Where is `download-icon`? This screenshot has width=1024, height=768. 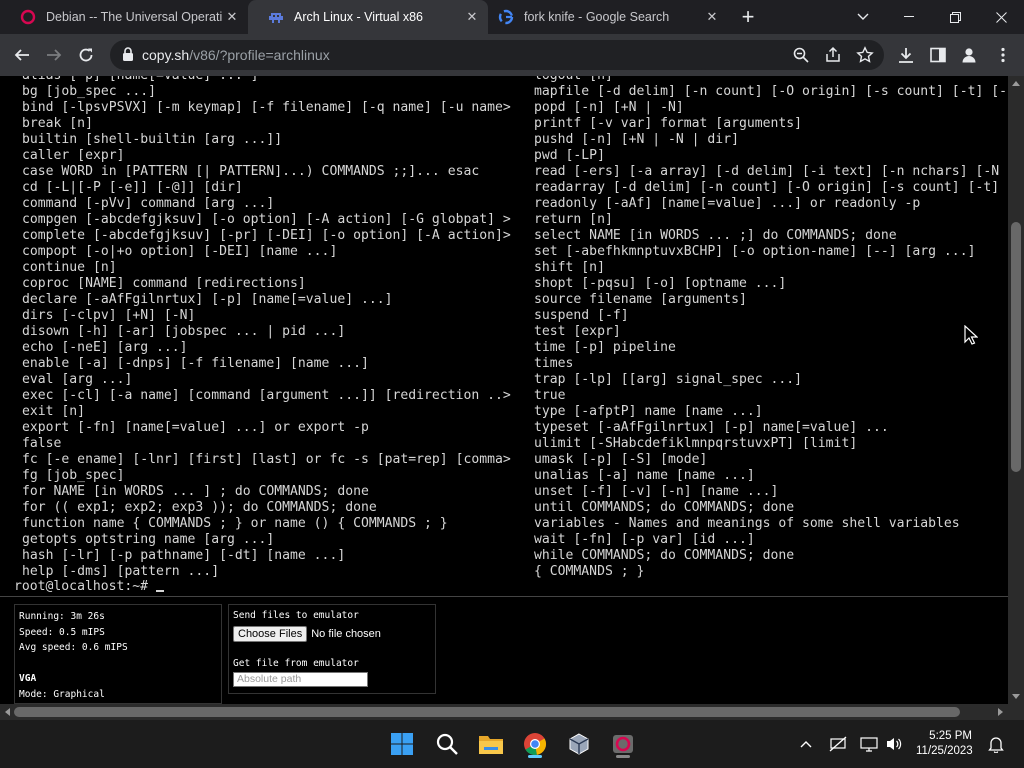 download-icon is located at coordinates (906, 55).